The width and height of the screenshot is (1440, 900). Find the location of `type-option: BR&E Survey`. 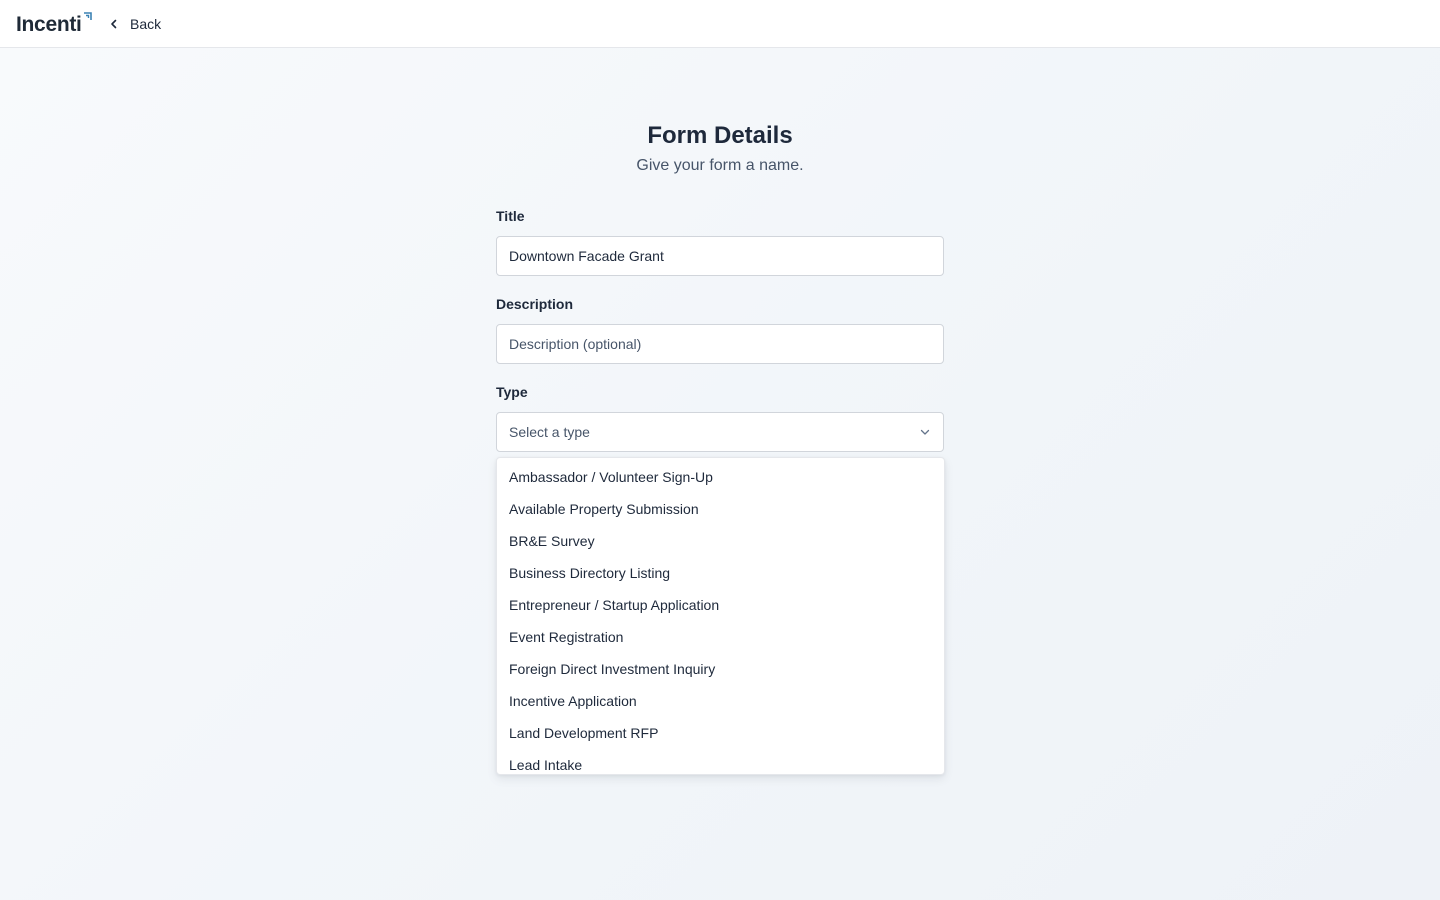

type-option: BR&E Survey is located at coordinates (720, 541).